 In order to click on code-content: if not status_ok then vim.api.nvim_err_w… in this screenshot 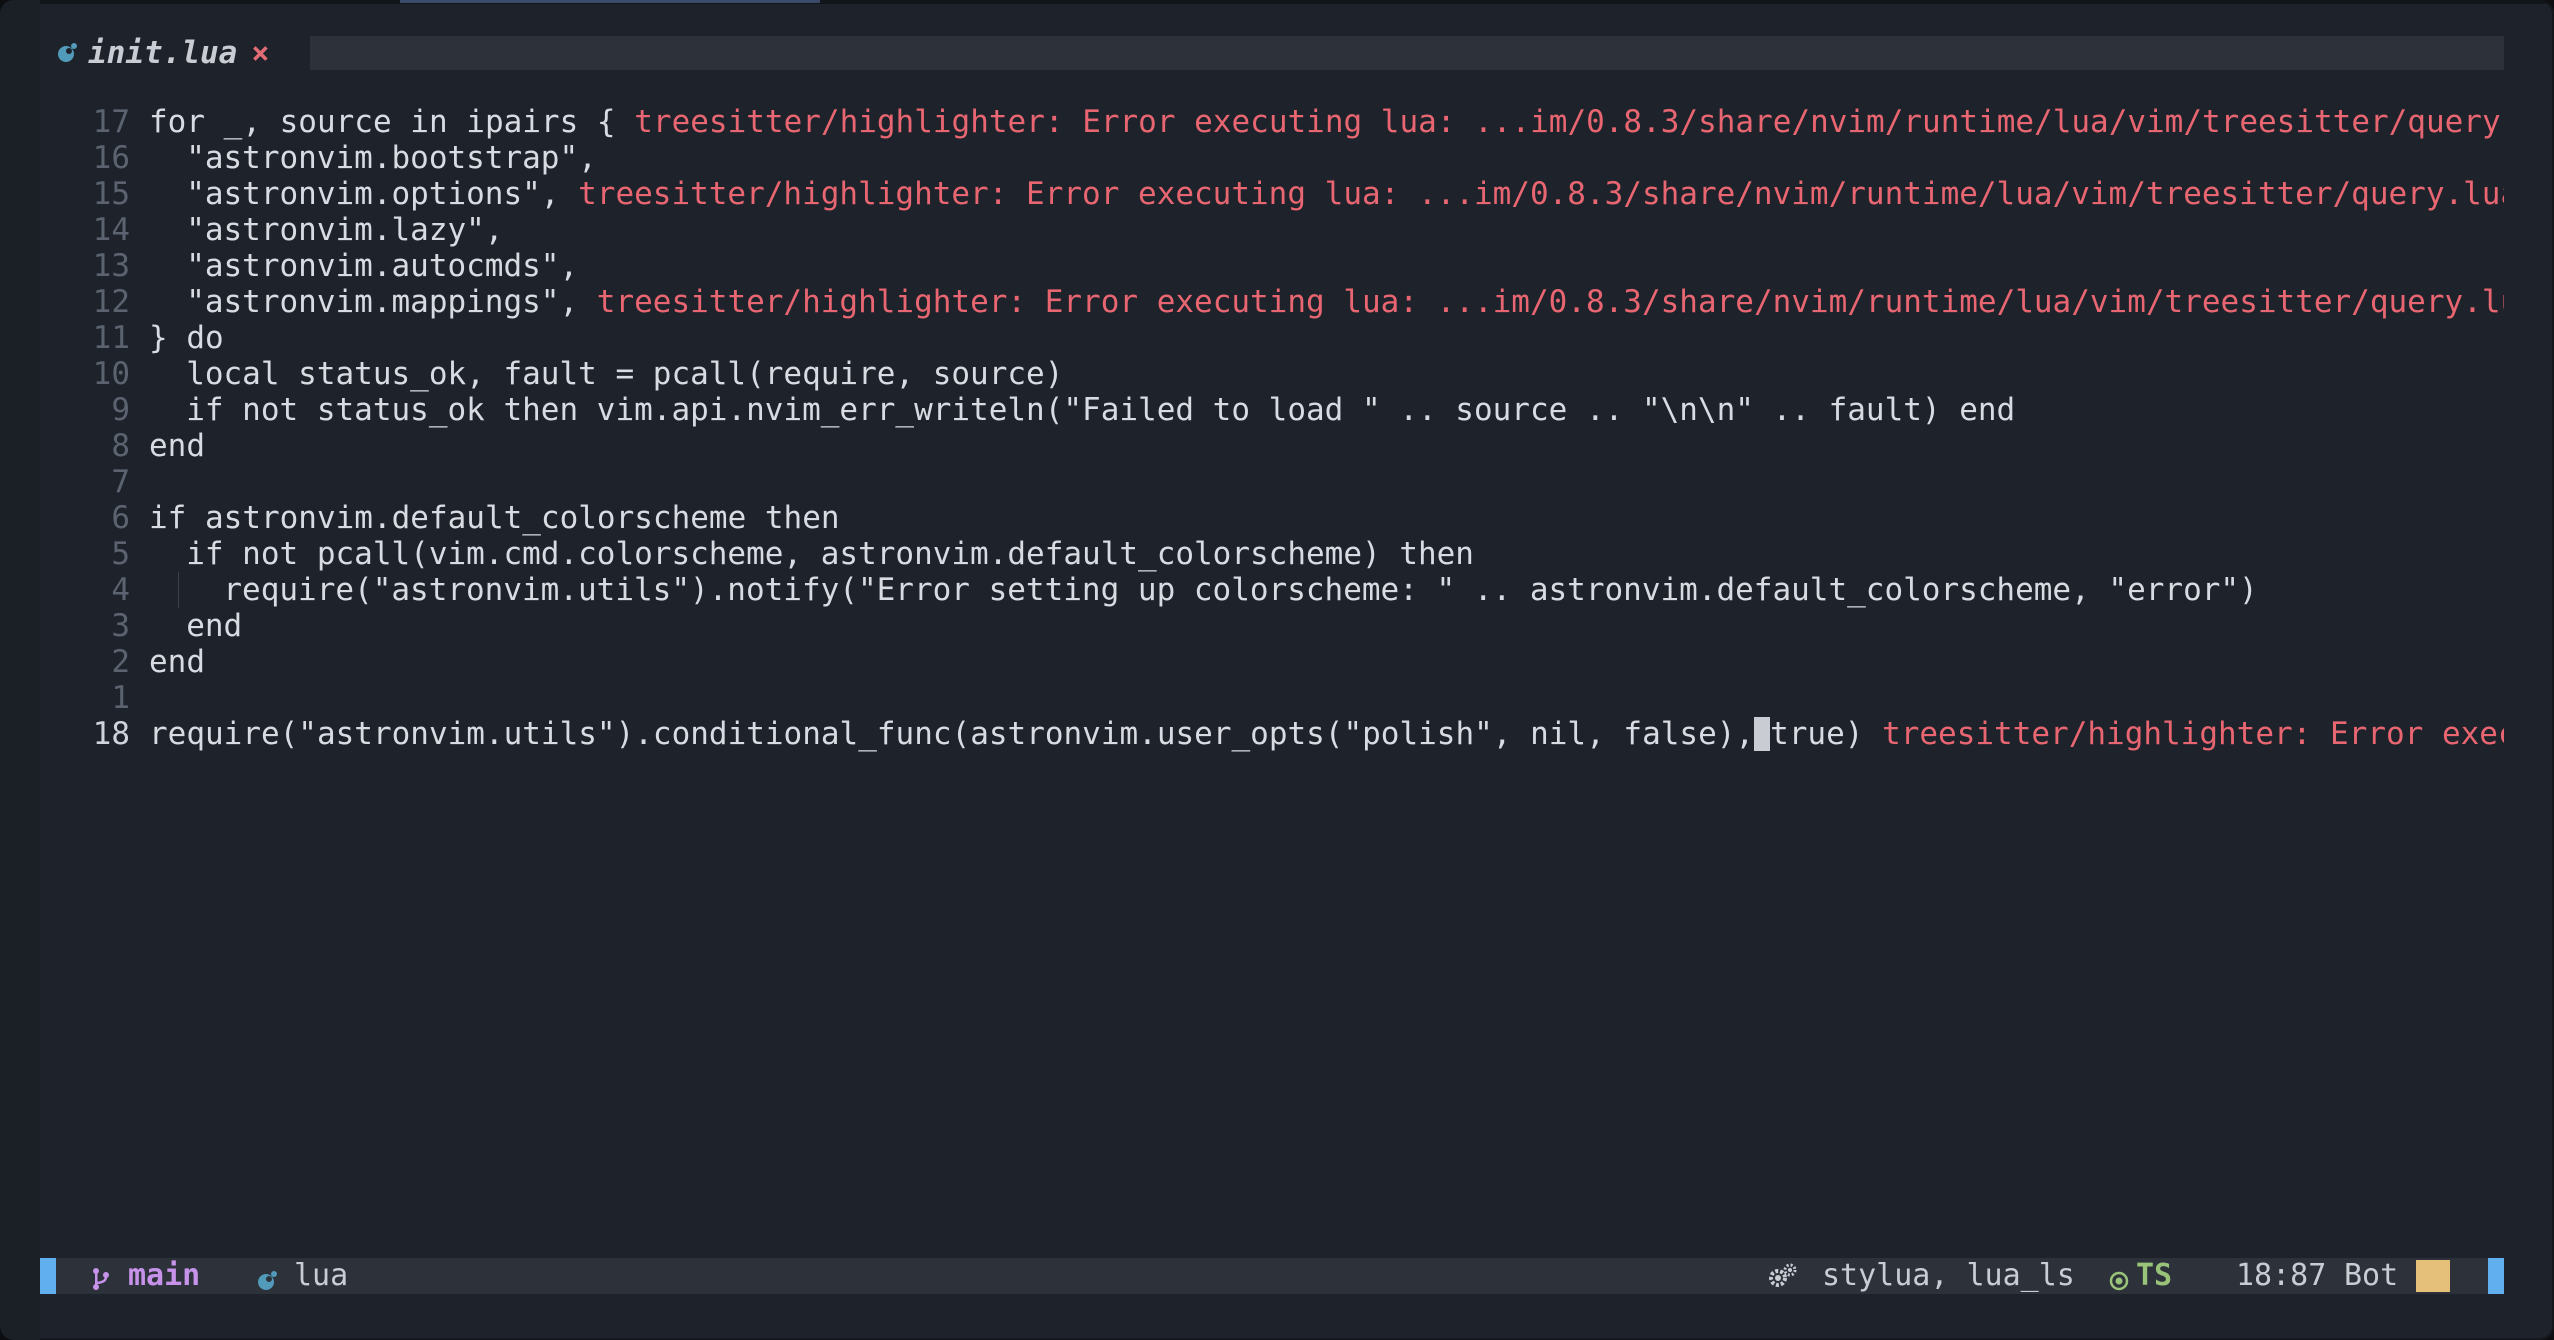, I will do `click(1101, 410)`.